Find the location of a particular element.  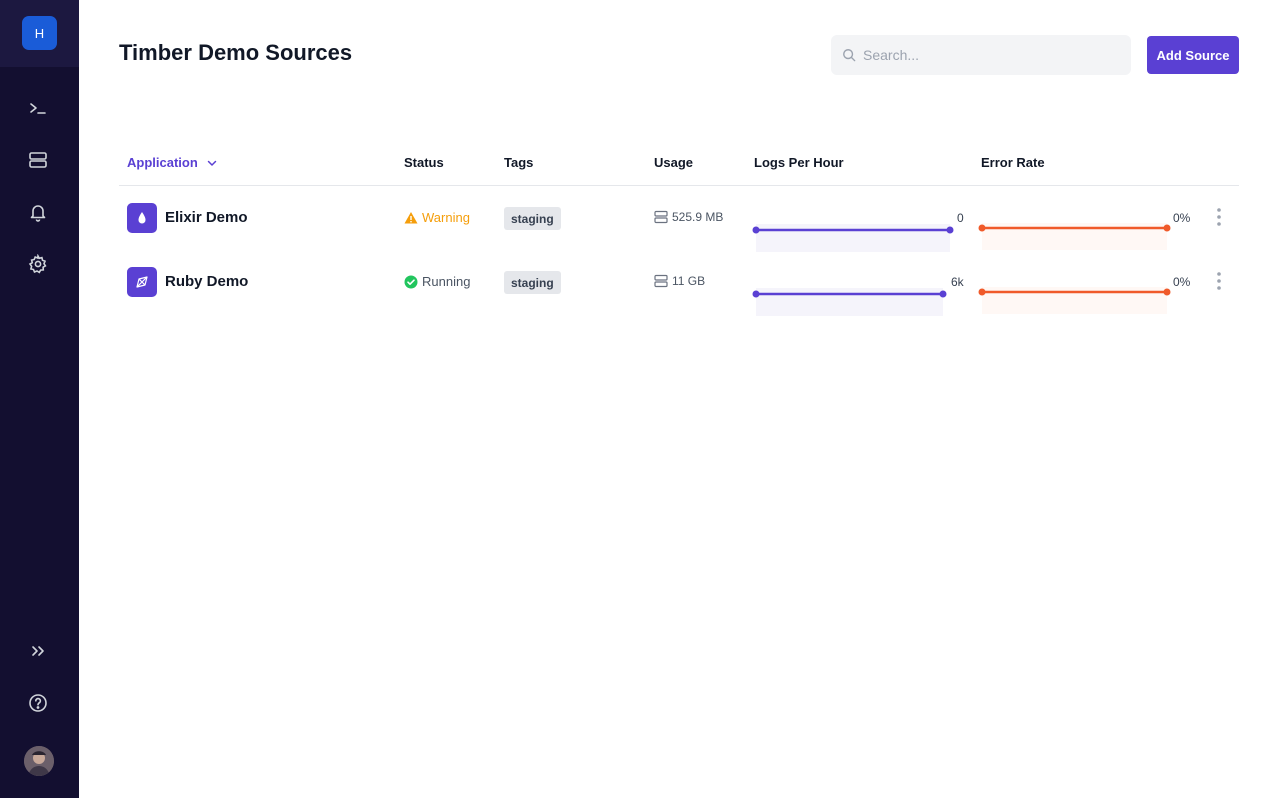

usage-value: 11 GB is located at coordinates (679, 281).